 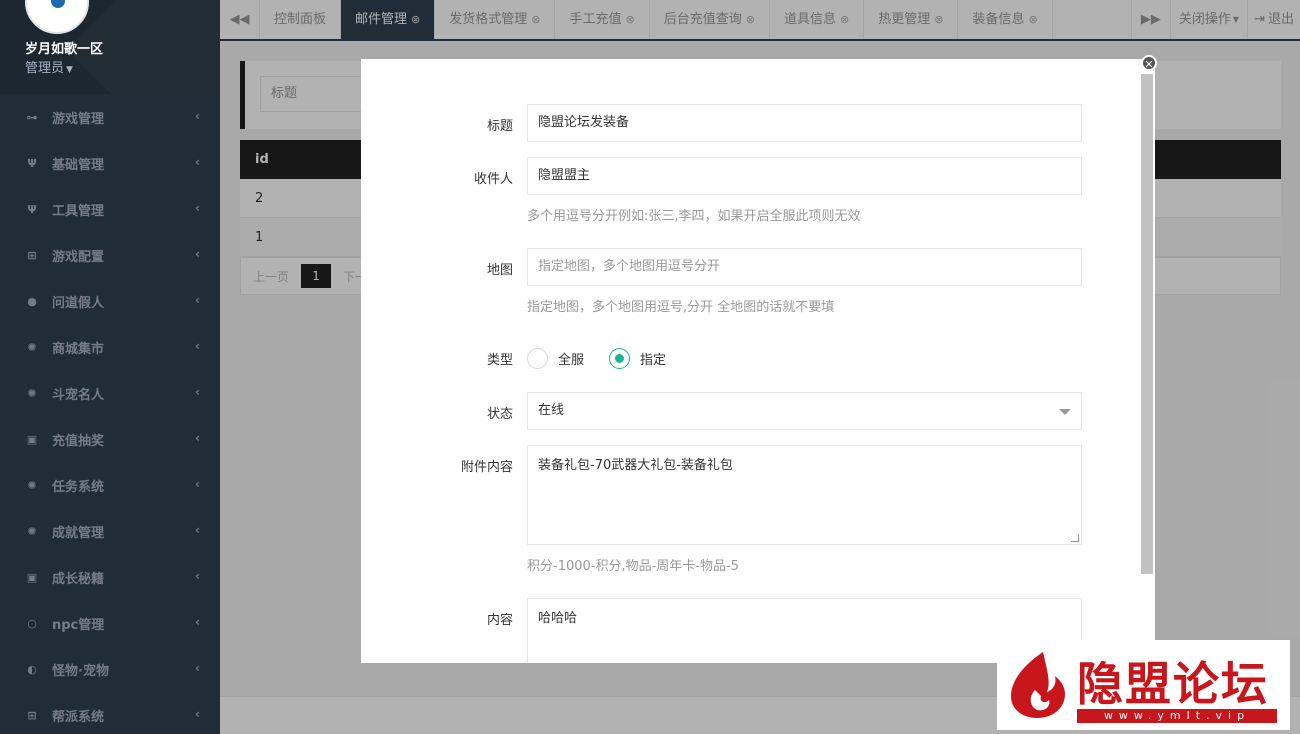 What do you see at coordinates (551, 410) in the screenshot?
I see `status-select-value: 在线` at bounding box center [551, 410].